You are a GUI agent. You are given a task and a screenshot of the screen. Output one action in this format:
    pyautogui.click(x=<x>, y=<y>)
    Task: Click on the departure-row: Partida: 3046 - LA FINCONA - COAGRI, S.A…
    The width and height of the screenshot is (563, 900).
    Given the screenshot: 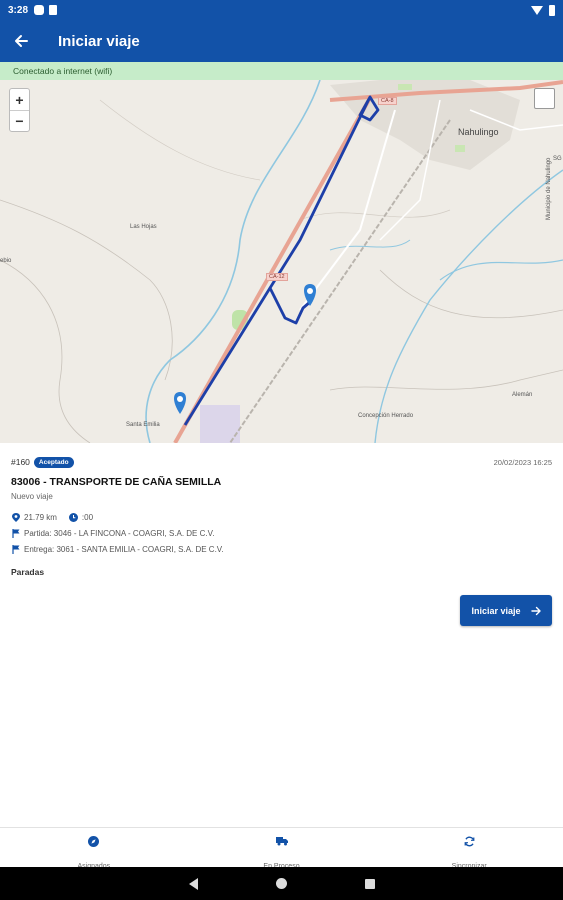 What is the action you would take?
    pyautogui.click(x=112, y=533)
    